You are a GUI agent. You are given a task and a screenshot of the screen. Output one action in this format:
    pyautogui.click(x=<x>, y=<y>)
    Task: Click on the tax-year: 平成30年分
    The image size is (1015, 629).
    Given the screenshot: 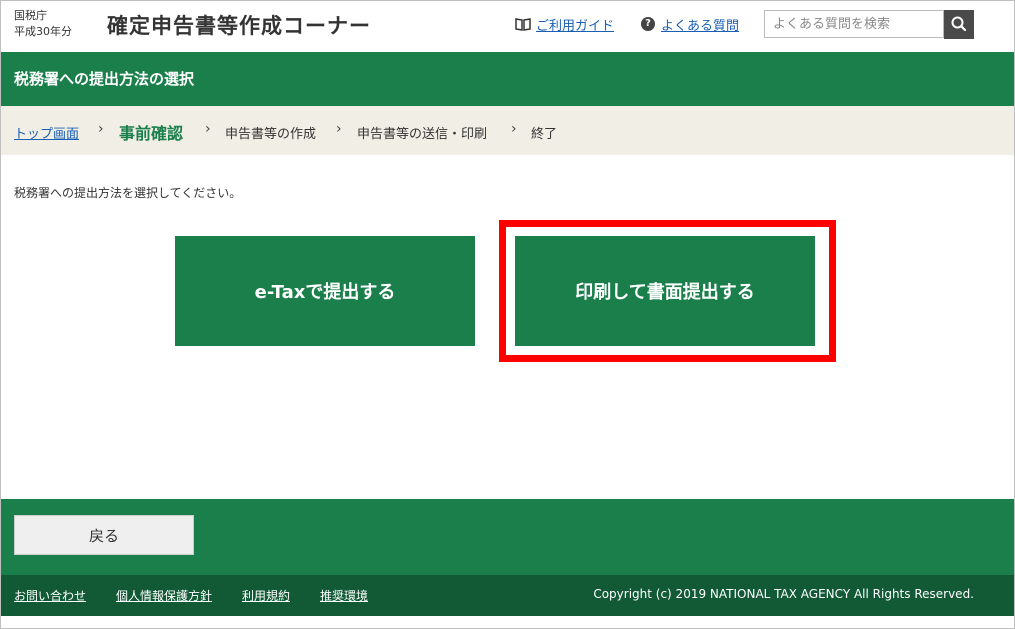 What is the action you would take?
    pyautogui.click(x=43, y=31)
    